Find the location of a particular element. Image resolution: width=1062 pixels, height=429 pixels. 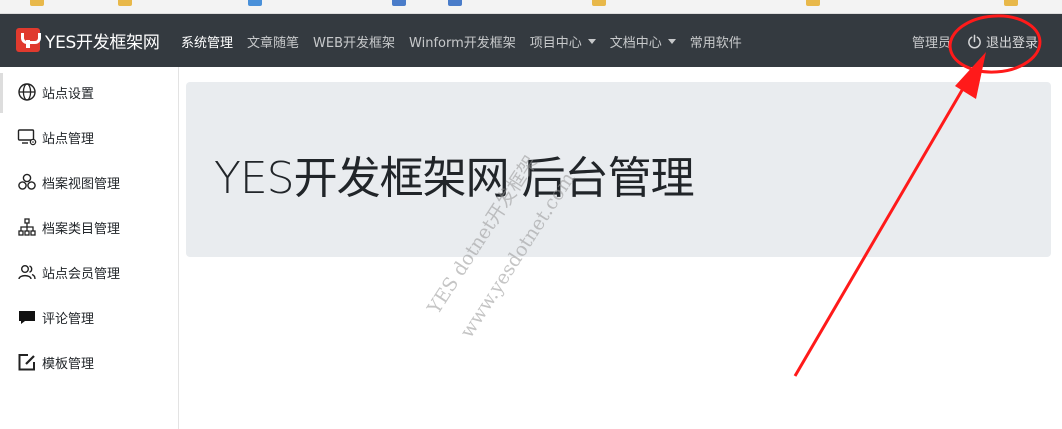

nav-item-software: 常用软件 is located at coordinates (716, 41).